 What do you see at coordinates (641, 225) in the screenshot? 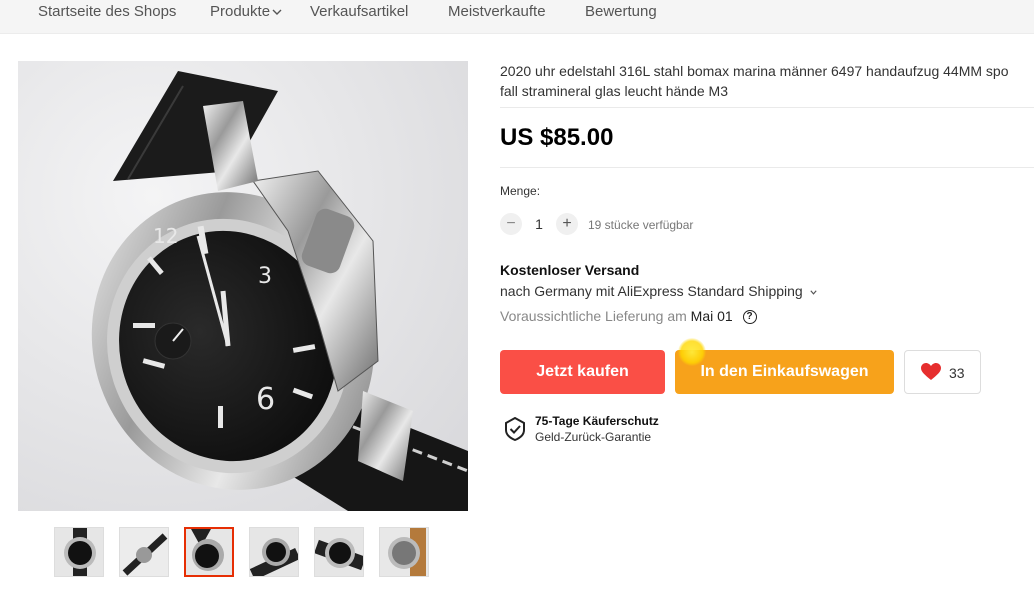
I see `quantity-available: 19 stücke verfügbar` at bounding box center [641, 225].